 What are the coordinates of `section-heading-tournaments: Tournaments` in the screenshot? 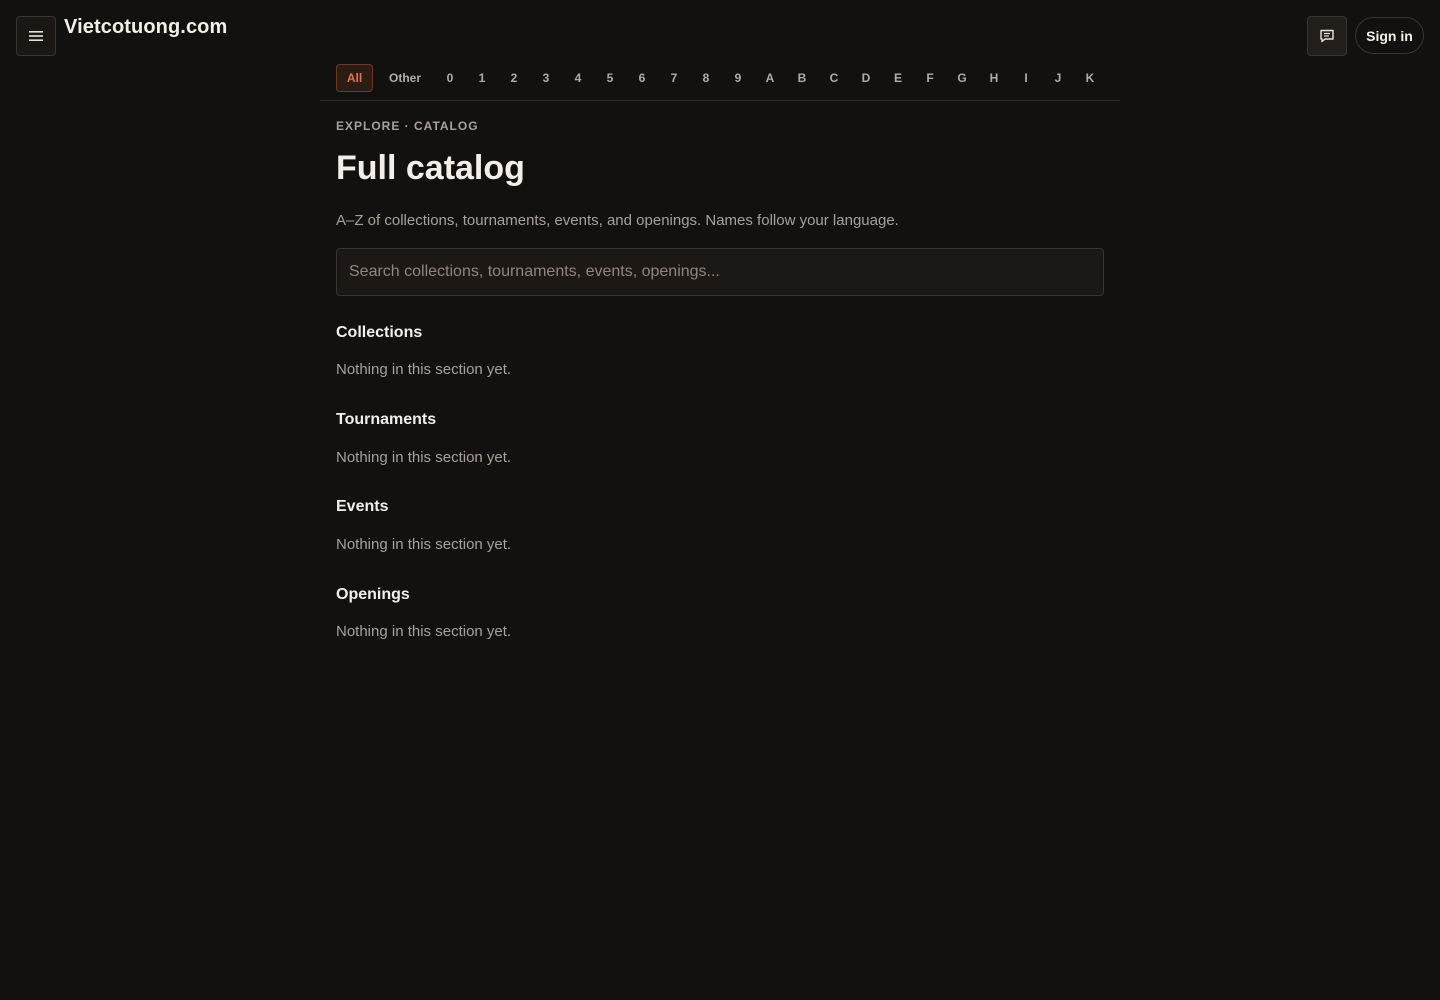 It's located at (386, 419).